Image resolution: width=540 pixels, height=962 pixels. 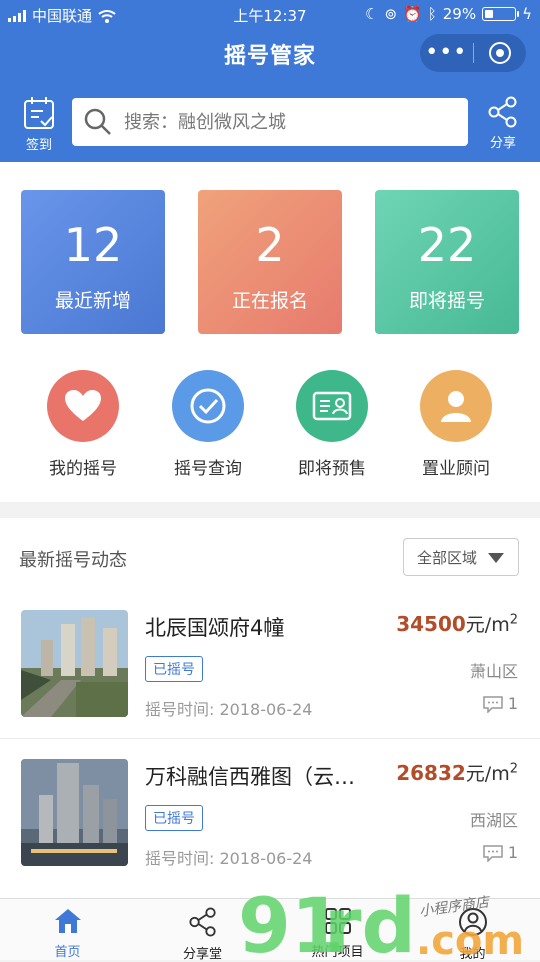 I want to click on property-price: 34500元/m2, so click(x=457, y=623).